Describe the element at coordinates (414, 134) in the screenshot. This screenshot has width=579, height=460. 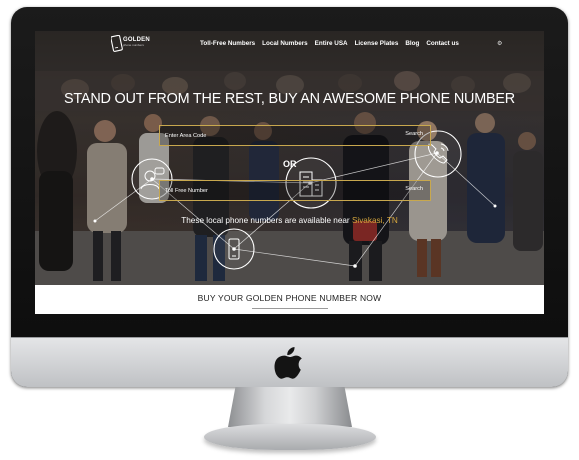
I see `area-code-search-button: Search` at that location.